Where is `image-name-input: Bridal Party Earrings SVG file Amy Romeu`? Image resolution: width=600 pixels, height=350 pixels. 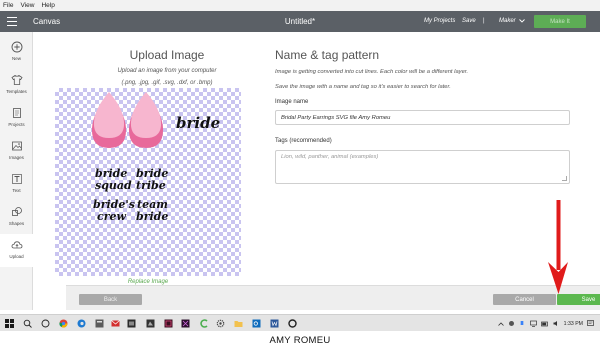
image-name-input: Bridal Party Earrings SVG file Amy Romeu is located at coordinates (422, 117).